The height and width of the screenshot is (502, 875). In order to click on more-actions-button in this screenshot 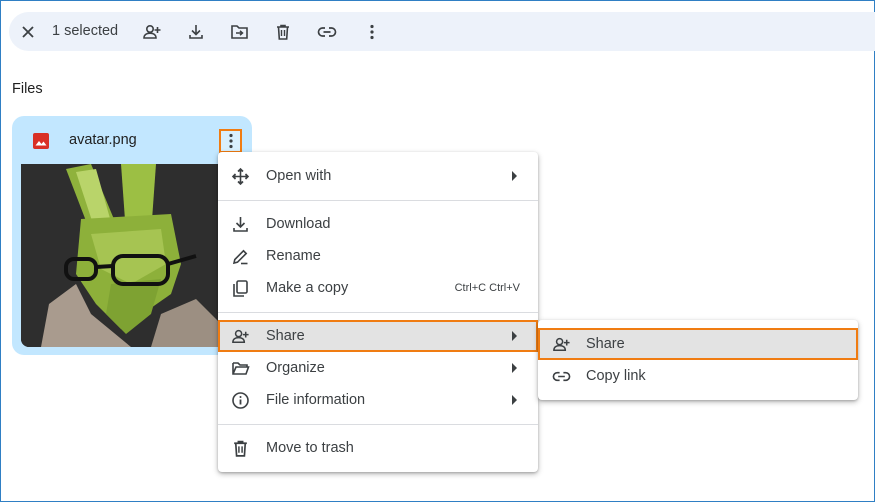, I will do `click(230, 141)`.